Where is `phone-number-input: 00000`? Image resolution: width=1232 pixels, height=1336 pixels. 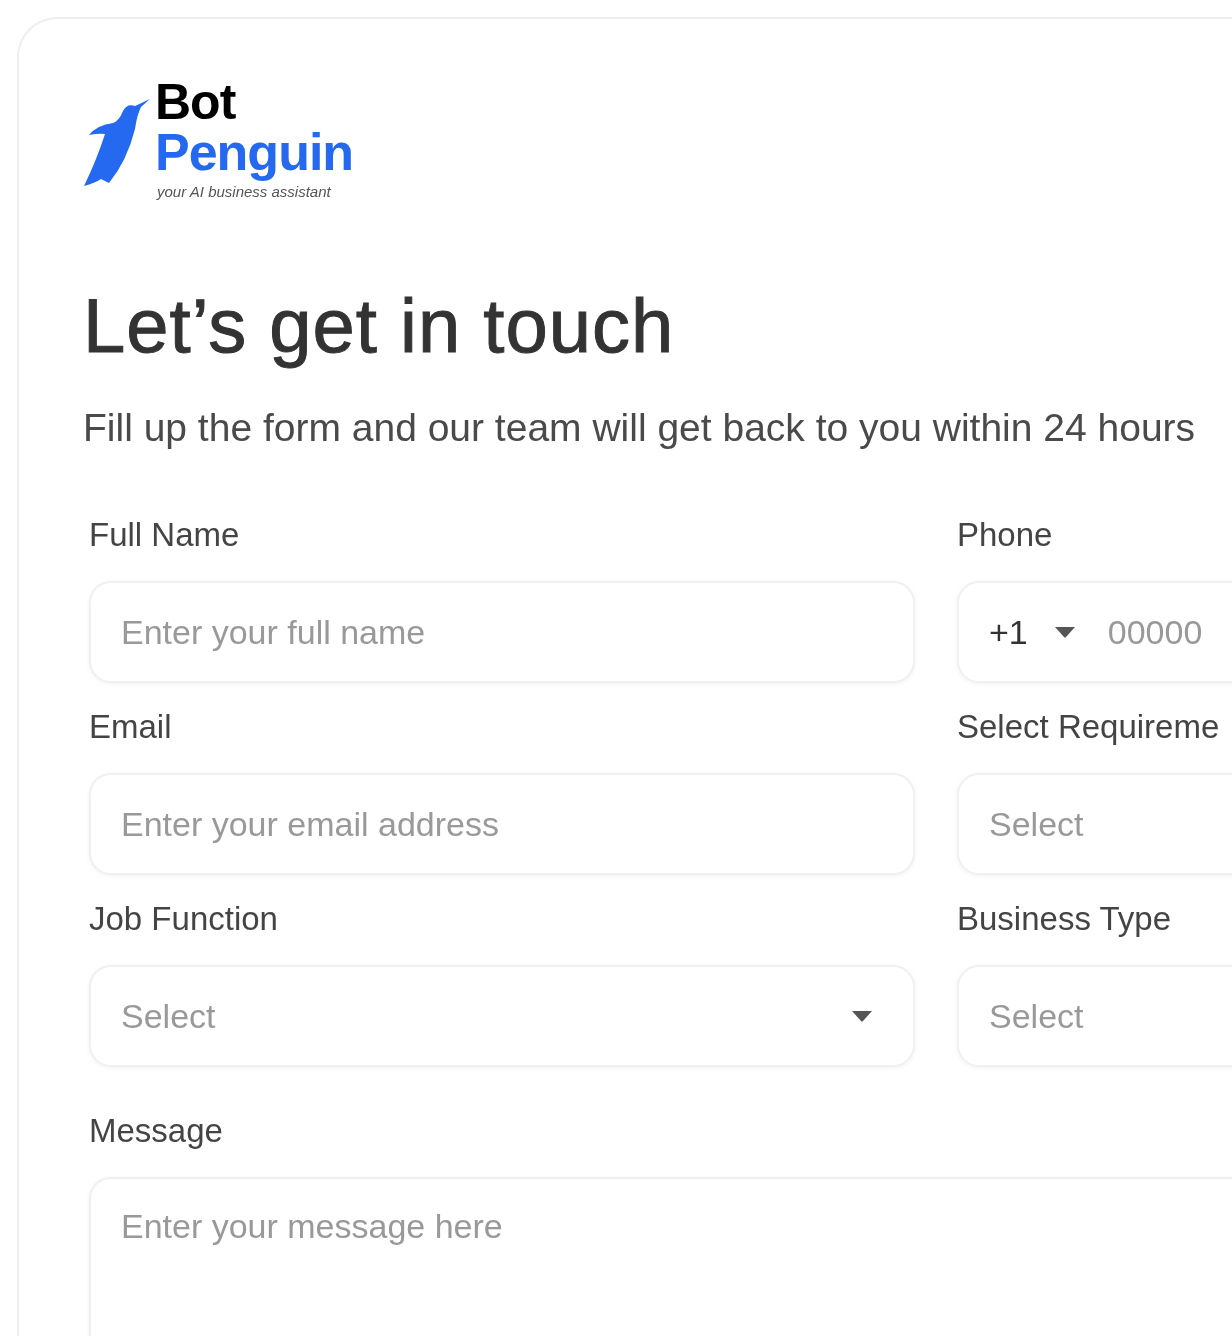 phone-number-input: 00000 is located at coordinates (1168, 632).